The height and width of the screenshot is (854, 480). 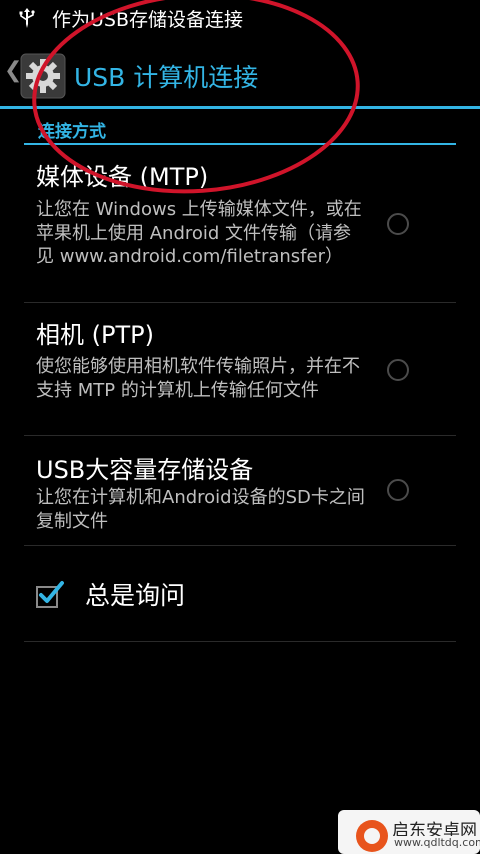 I want to click on row-divider, so click(x=240, y=641).